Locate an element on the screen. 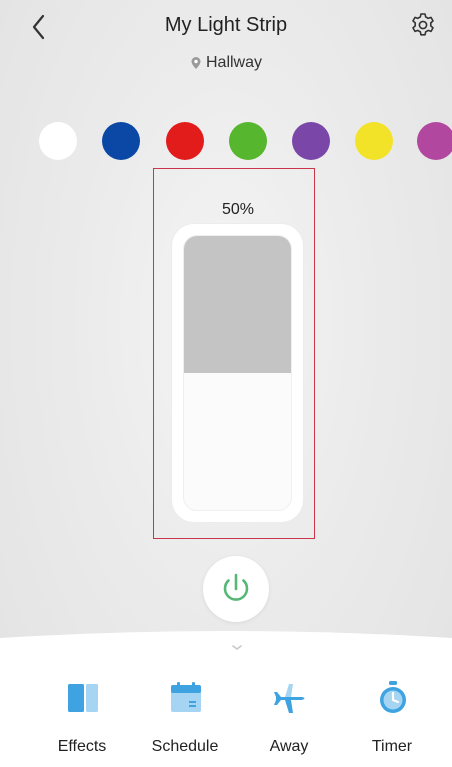 This screenshot has width=452, height=767. header: My Light Strip Hallway is located at coordinates (226, 45).